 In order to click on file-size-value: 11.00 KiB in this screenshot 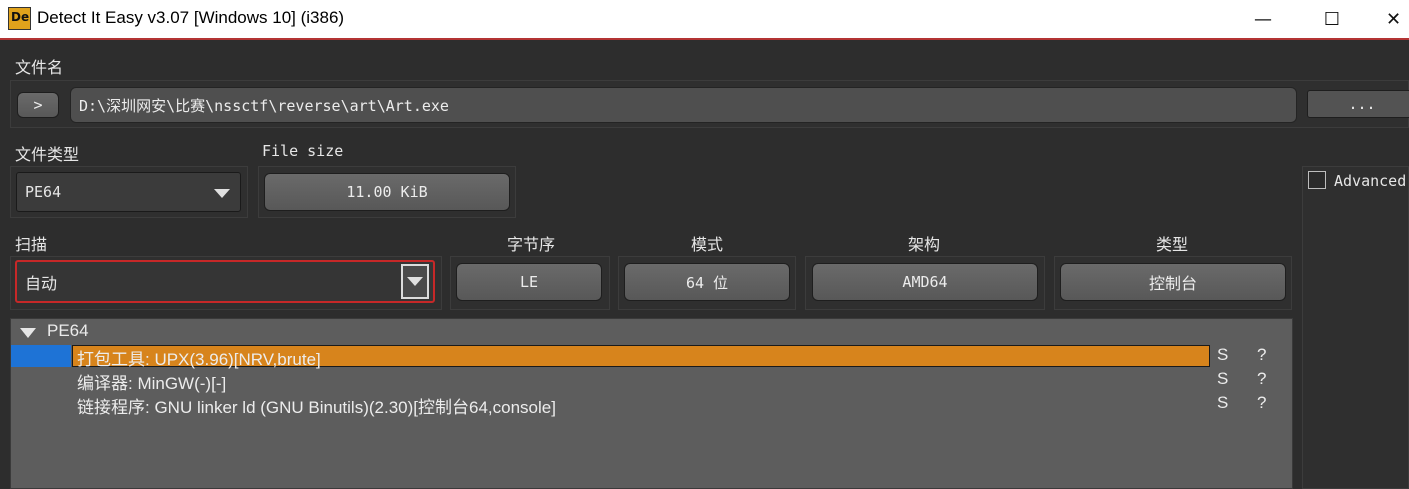, I will do `click(387, 192)`.